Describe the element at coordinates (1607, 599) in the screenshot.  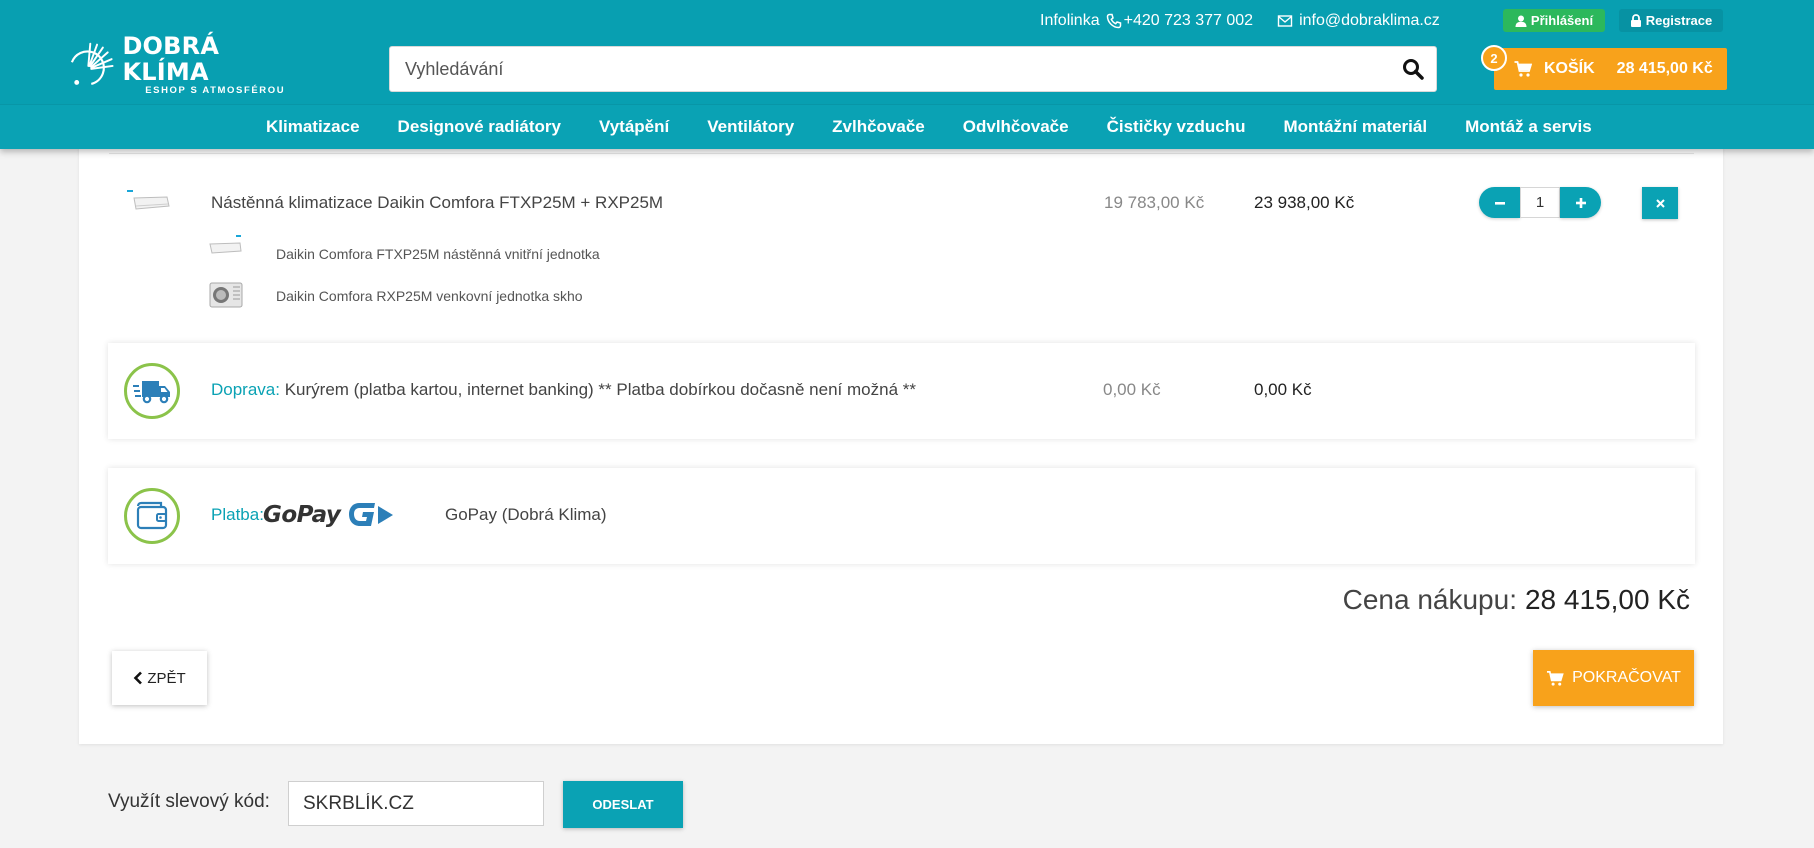
I see `order-total-value: 28 415,00 Kč` at that location.